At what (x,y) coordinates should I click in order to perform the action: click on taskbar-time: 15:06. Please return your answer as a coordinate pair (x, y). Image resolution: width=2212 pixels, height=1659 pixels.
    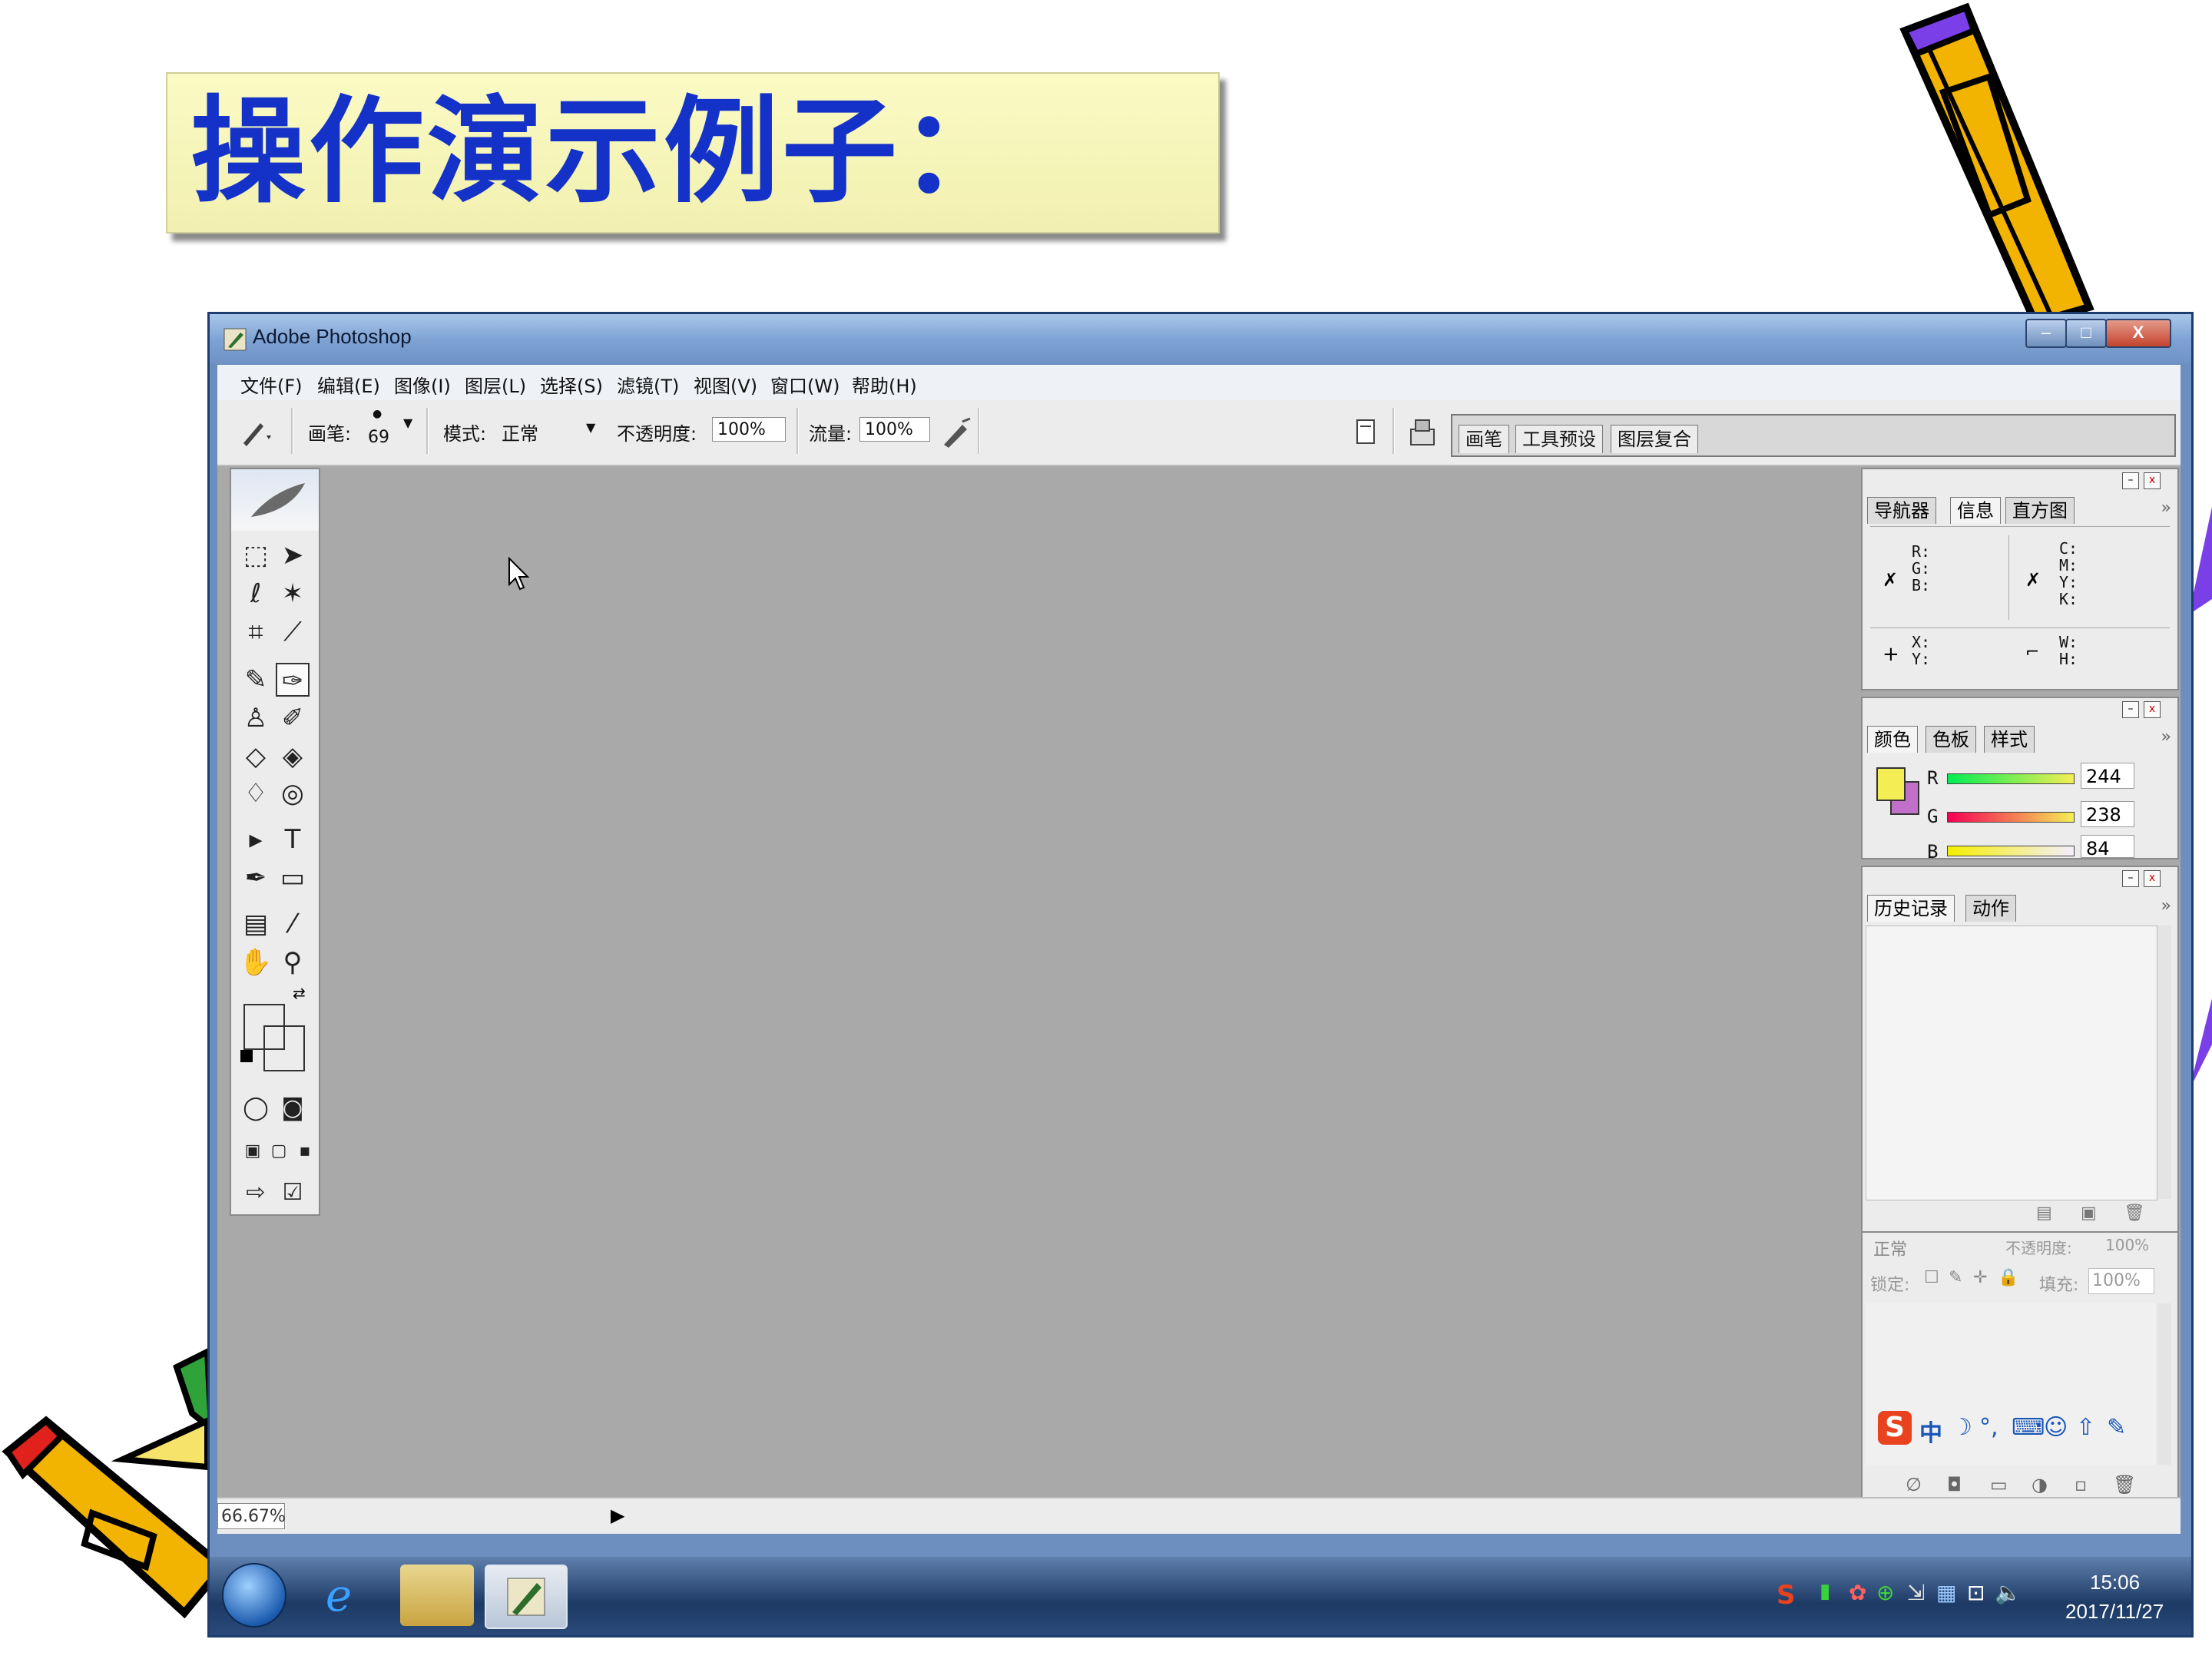
    Looking at the image, I should click on (2115, 1583).